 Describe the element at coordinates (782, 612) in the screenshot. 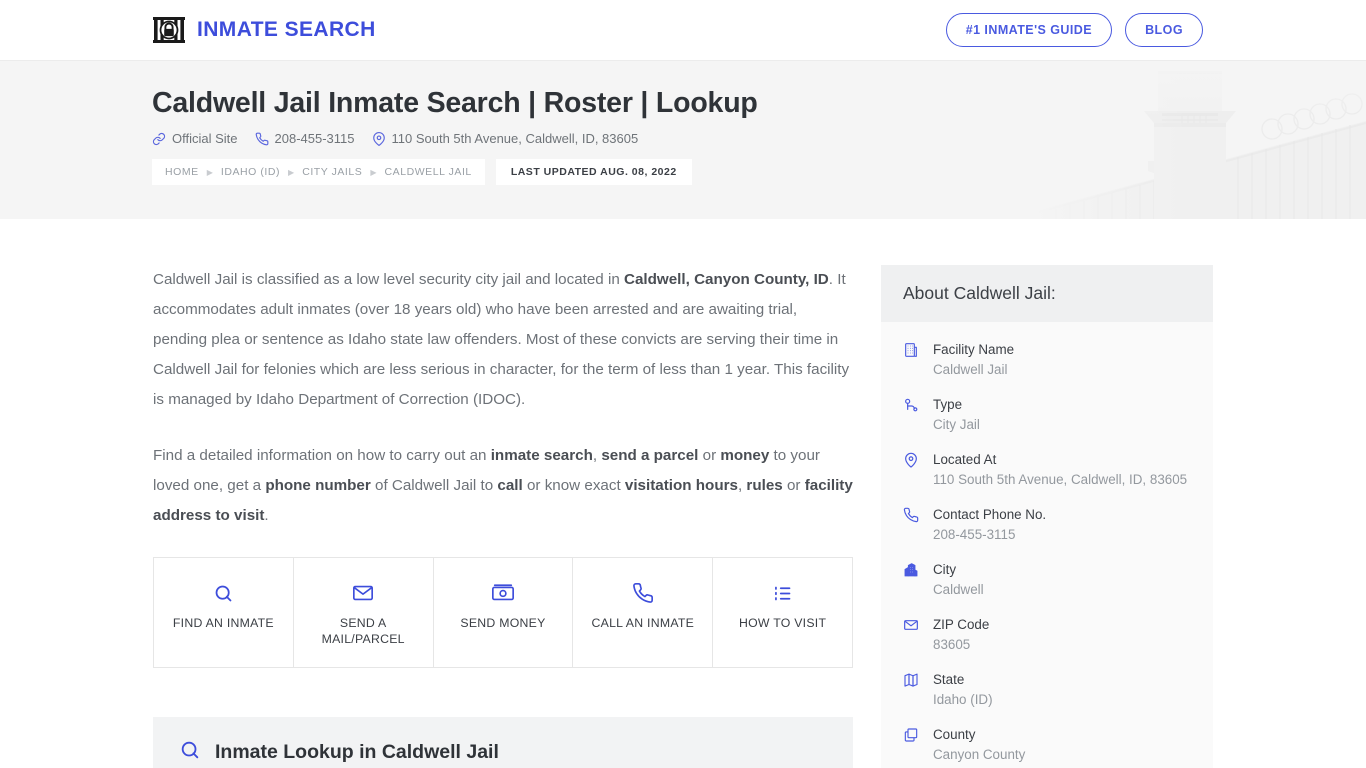

I see `action-how-to-visit: HOW TO VISIT` at that location.